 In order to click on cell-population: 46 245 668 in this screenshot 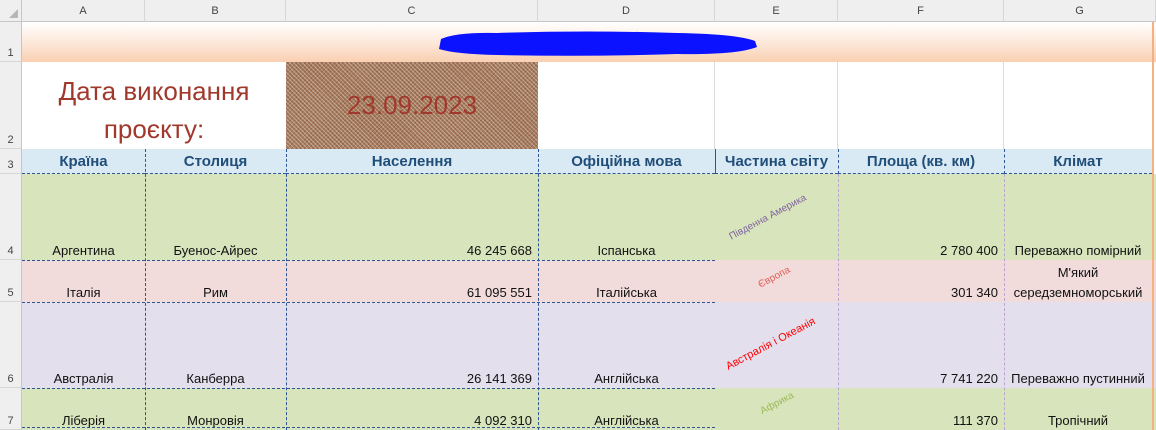, I will do `click(499, 250)`.